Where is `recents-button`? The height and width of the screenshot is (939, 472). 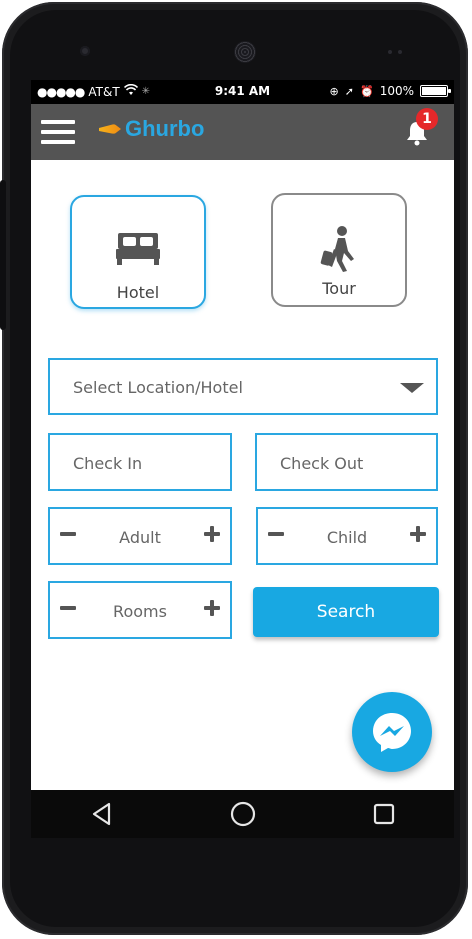
recents-button is located at coordinates (384, 814).